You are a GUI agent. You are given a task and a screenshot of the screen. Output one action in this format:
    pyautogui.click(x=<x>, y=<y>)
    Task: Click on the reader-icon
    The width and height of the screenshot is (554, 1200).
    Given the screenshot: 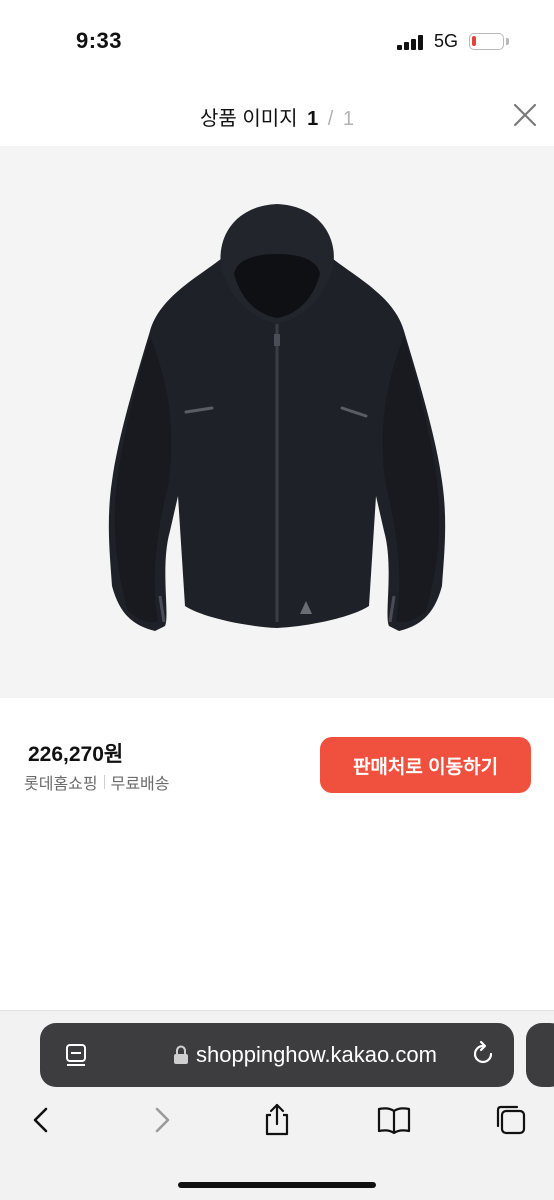 What is the action you would take?
    pyautogui.click(x=76, y=1055)
    